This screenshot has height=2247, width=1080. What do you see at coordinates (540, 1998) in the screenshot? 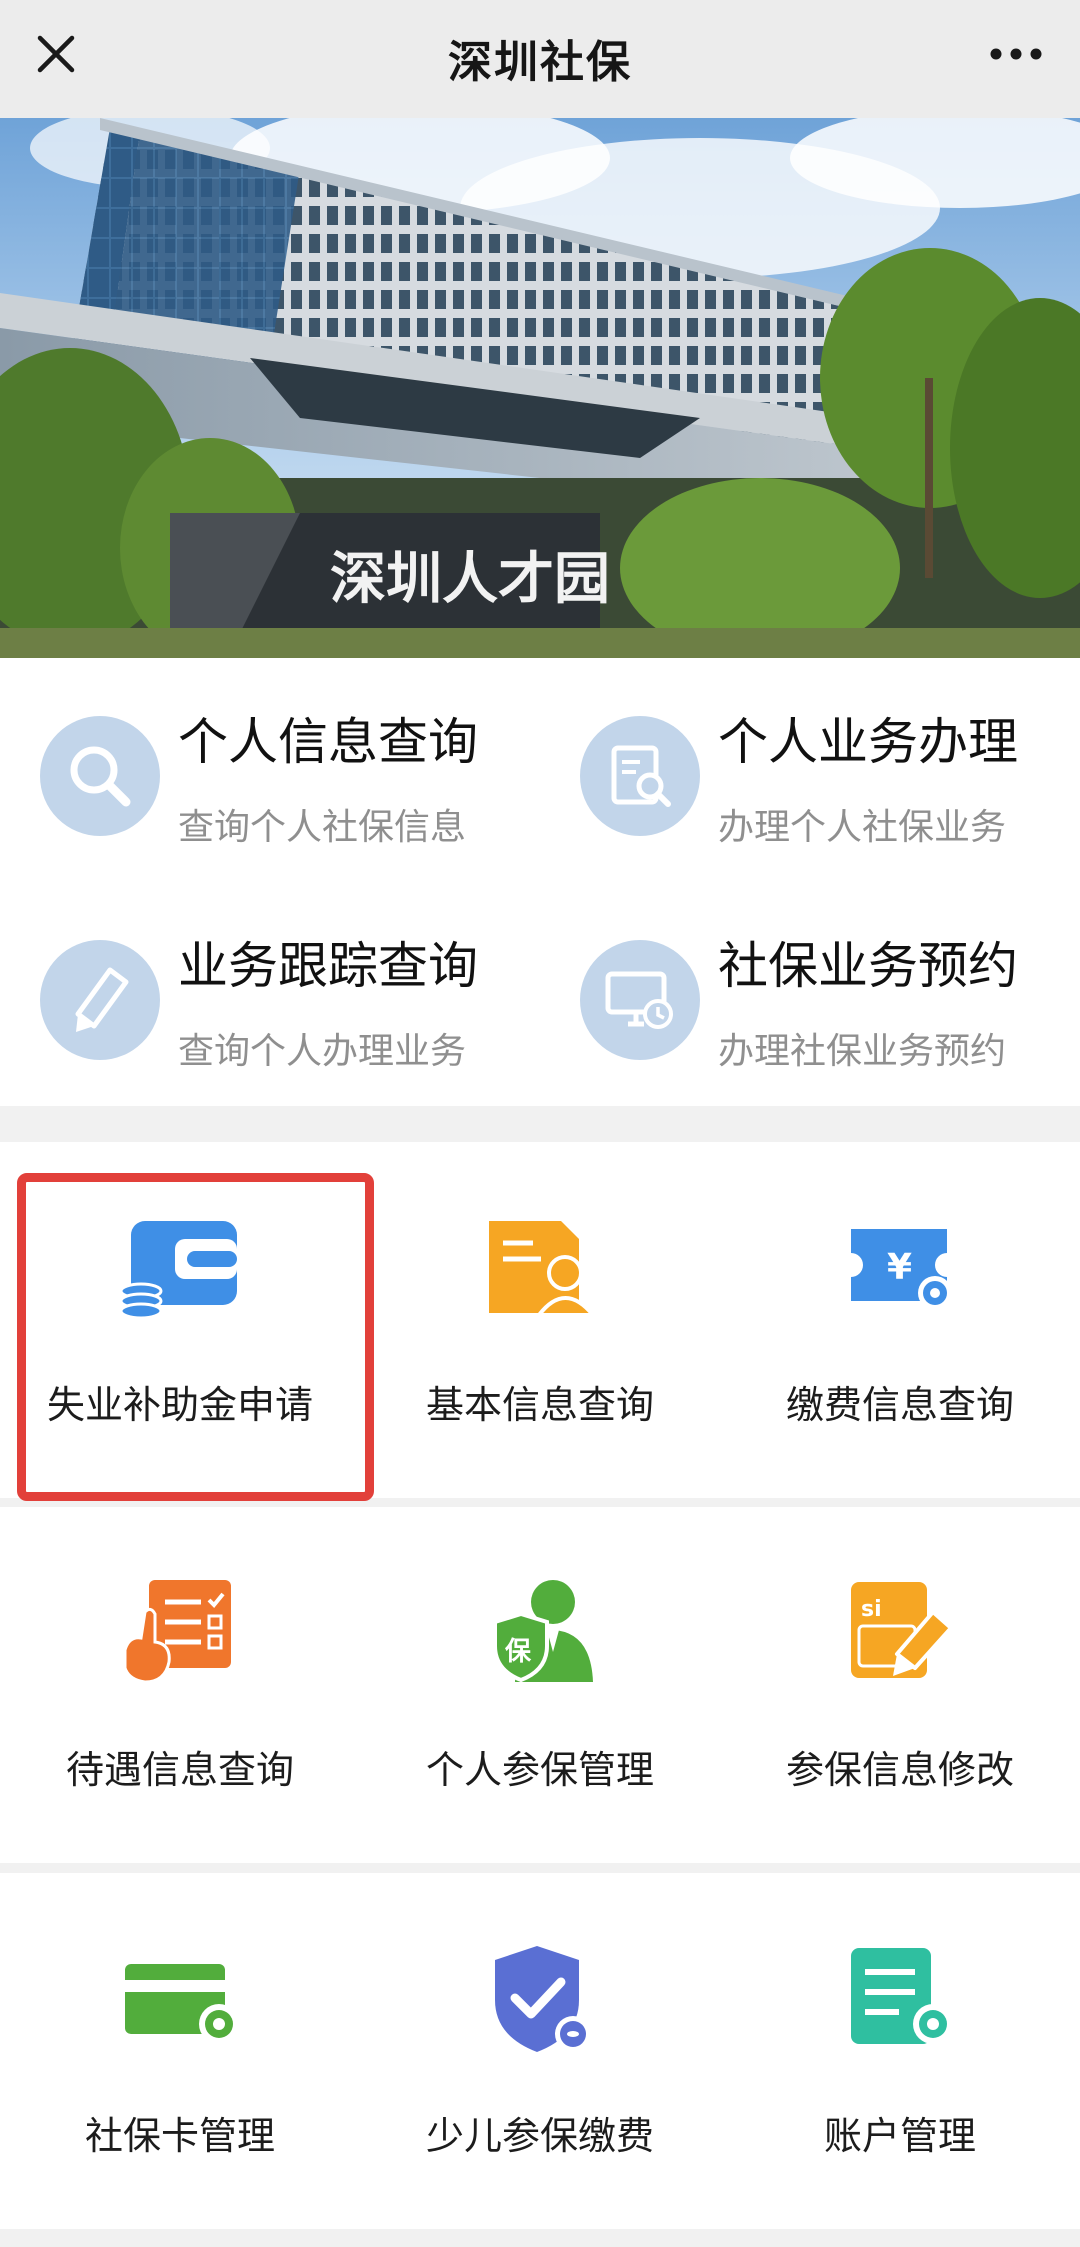
I see `shield-check-icon` at bounding box center [540, 1998].